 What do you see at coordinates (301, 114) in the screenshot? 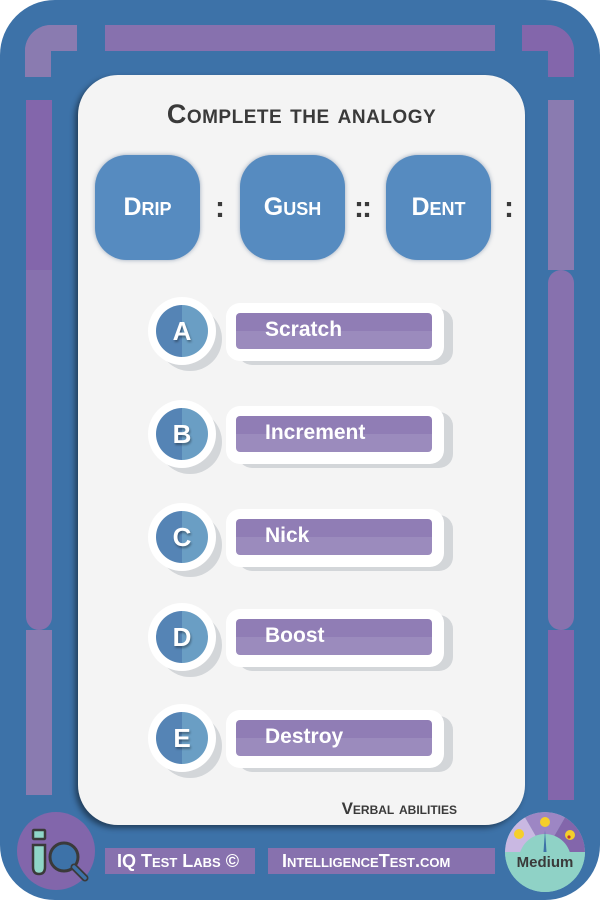
I see `question-title: Complete the analogy` at bounding box center [301, 114].